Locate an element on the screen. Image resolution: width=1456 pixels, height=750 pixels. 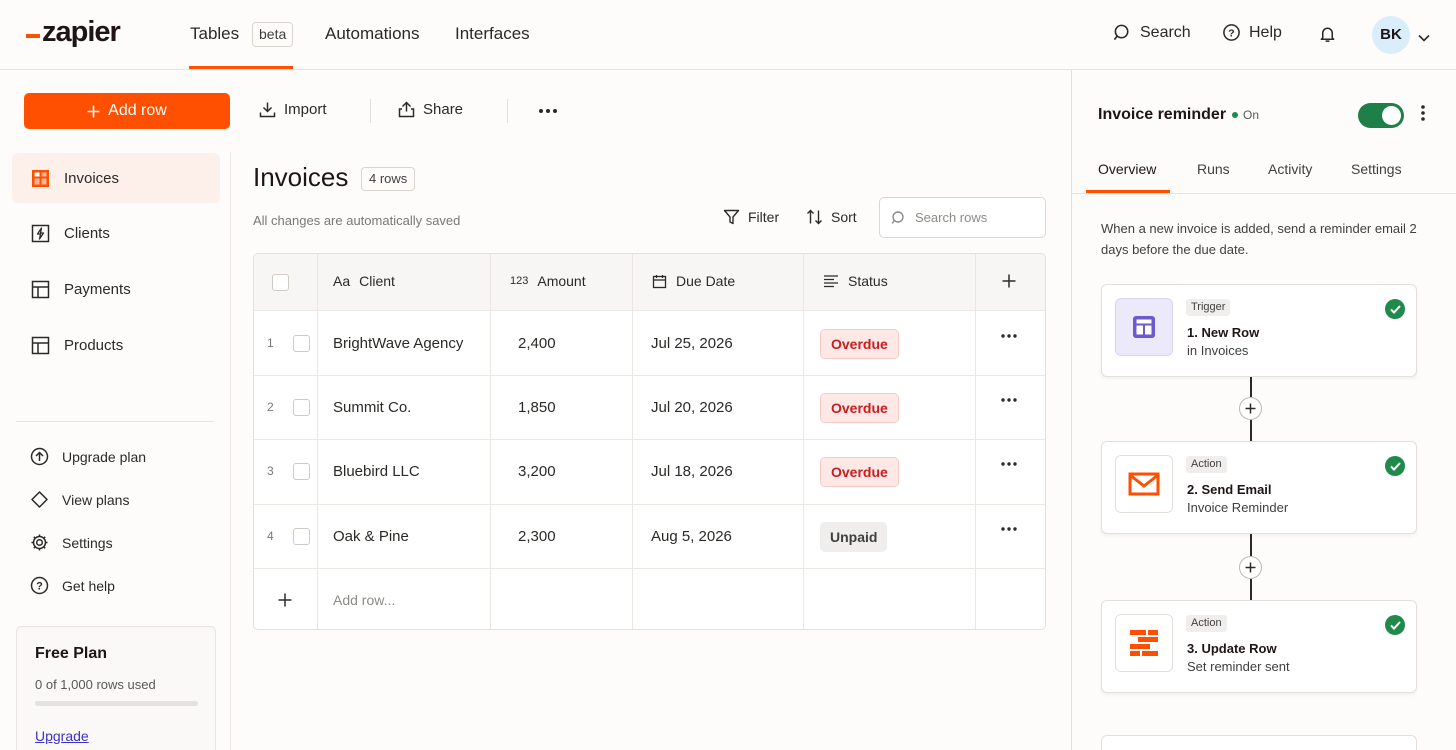
sidebar-link-view-plans: View plans is located at coordinates (79, 499).